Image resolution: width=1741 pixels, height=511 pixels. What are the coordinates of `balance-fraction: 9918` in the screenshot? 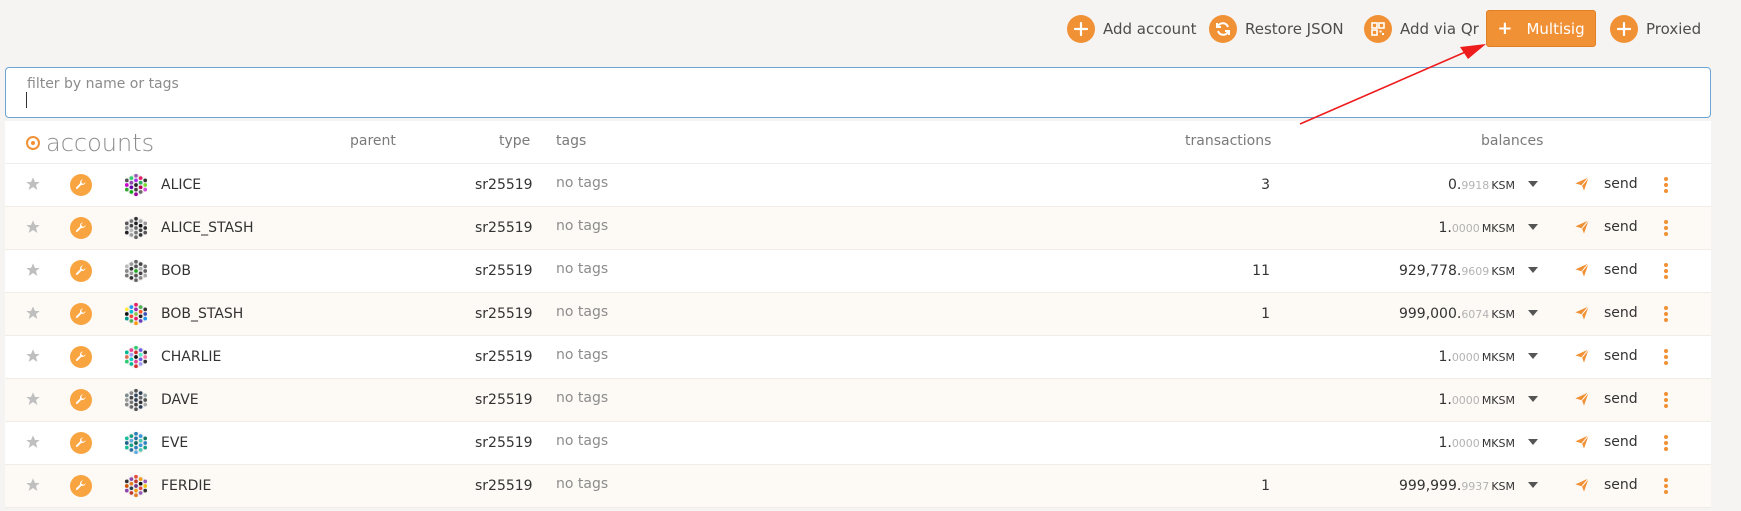 It's located at (1475, 185).